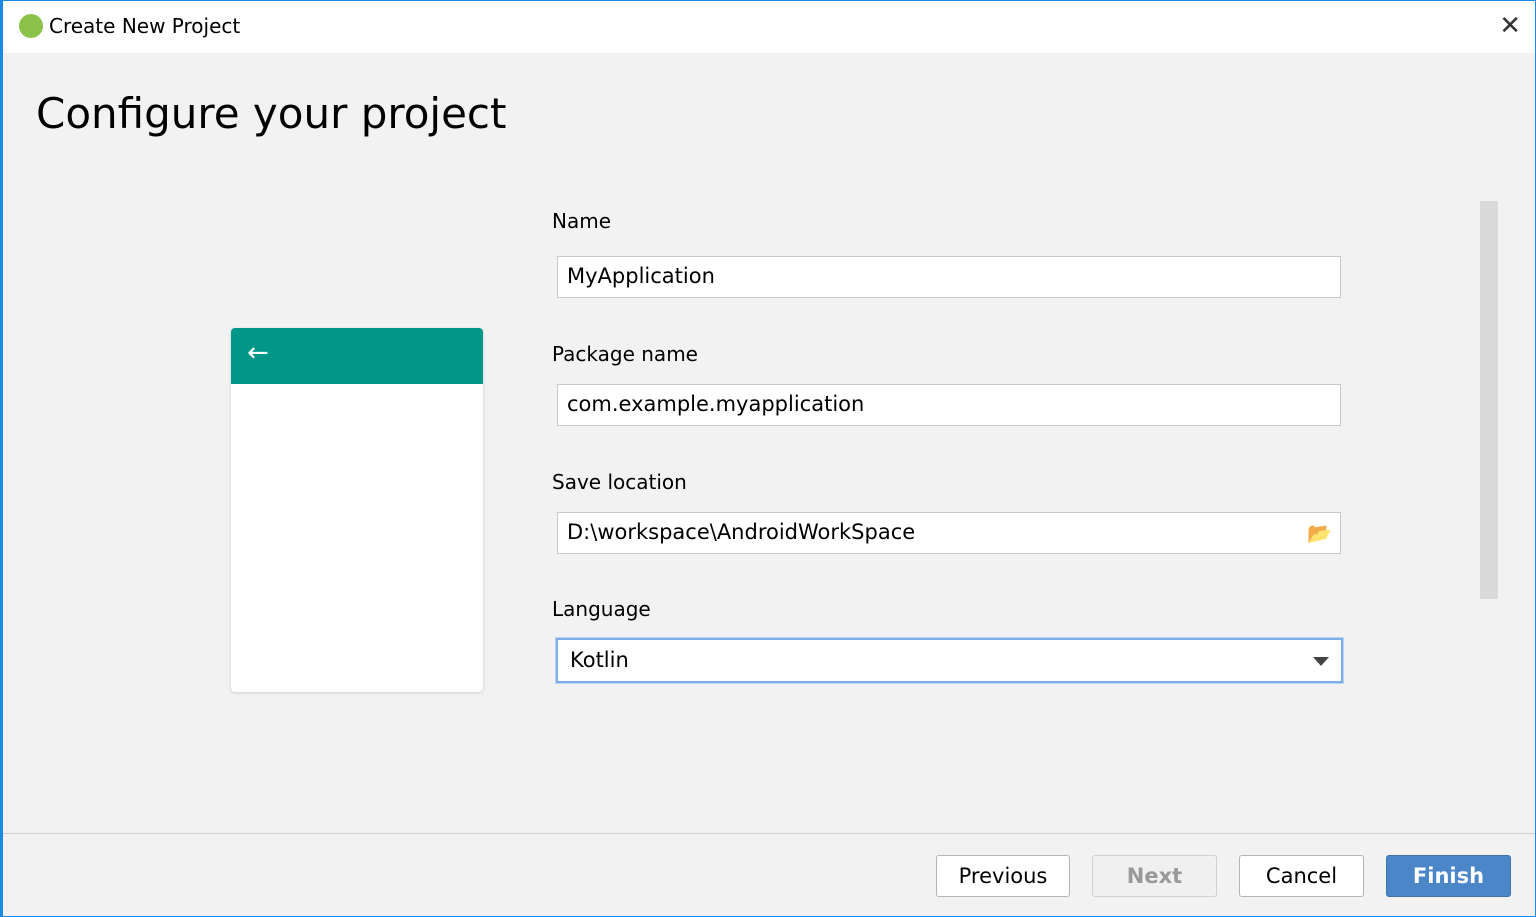  Describe the element at coordinates (145, 26) in the screenshot. I see `window-title: Create New Project` at that location.